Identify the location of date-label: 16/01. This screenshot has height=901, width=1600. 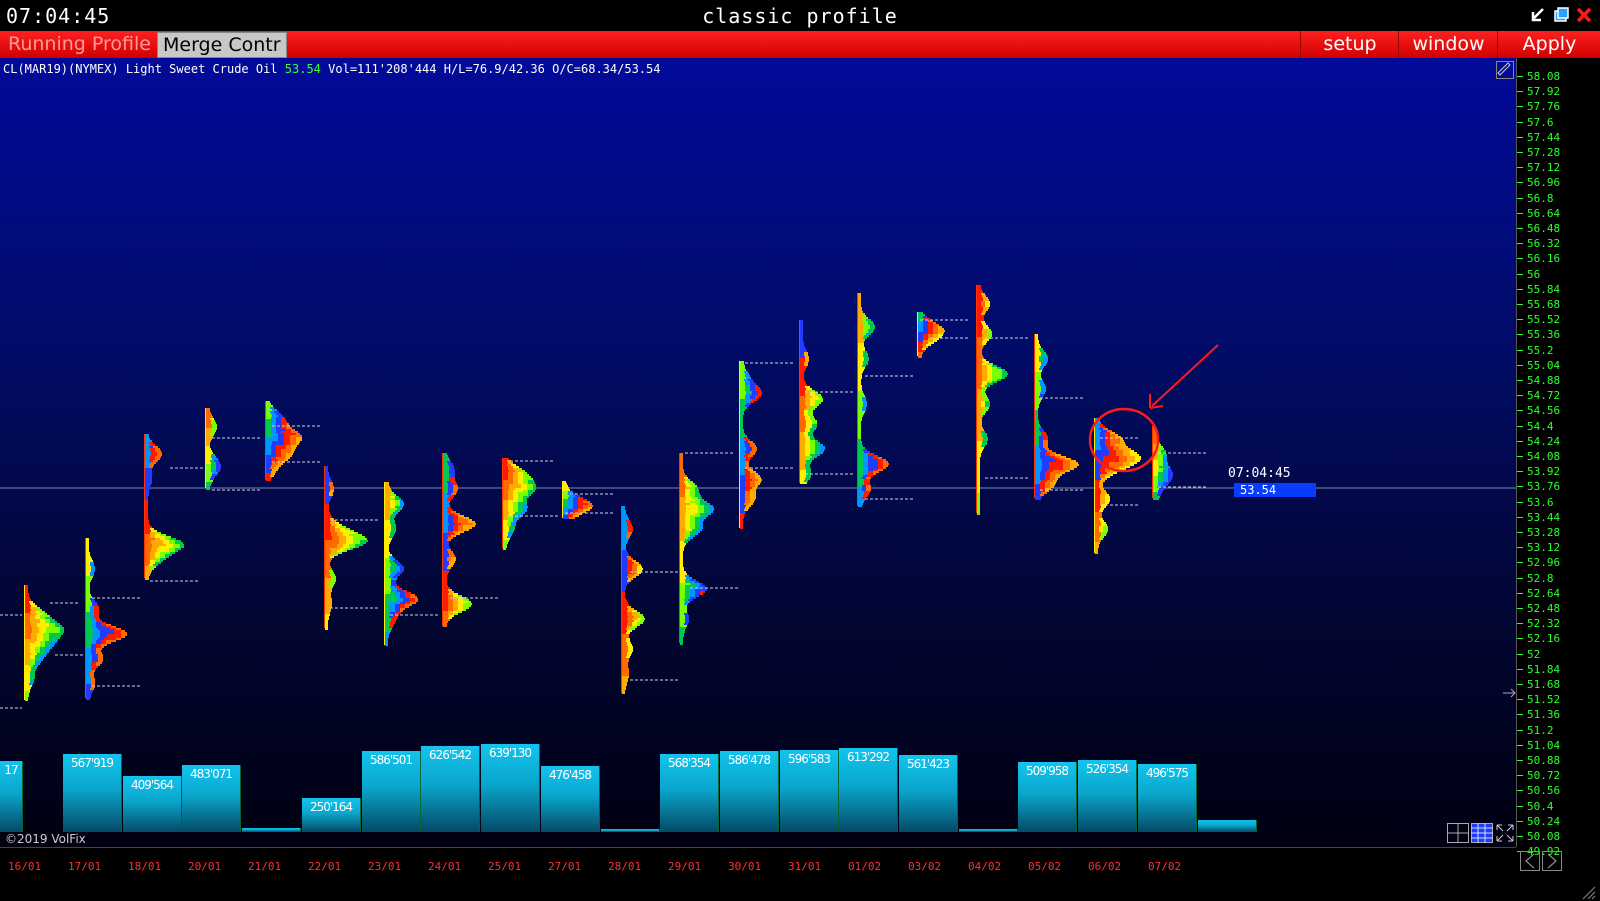
(25, 866).